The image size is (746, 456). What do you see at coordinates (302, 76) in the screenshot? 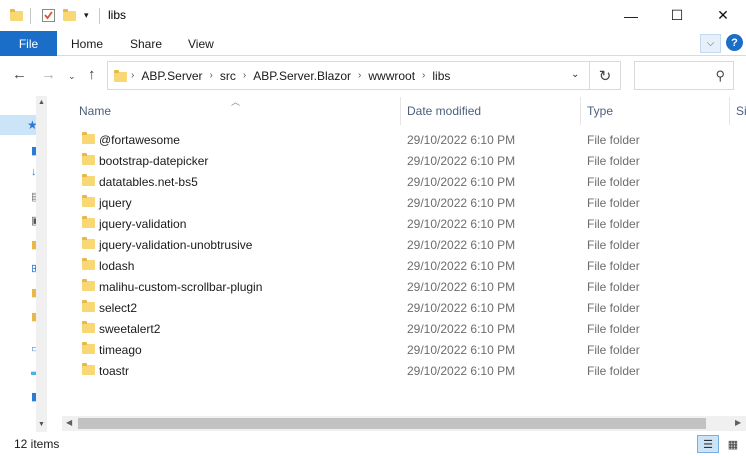
I see `breadcrumb-item: ABP.Server.Blazor` at bounding box center [302, 76].